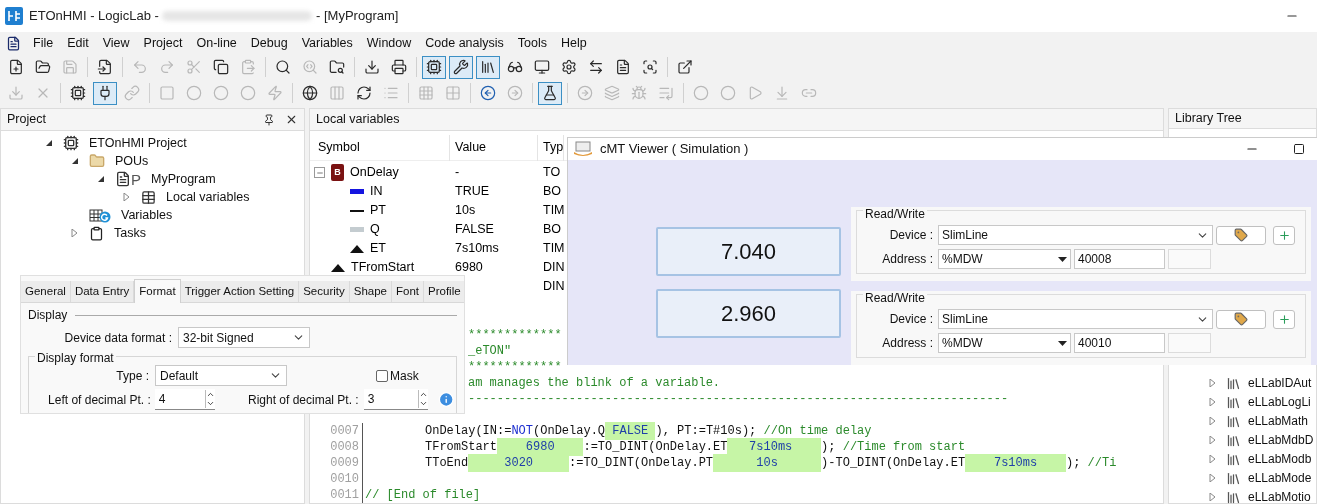 This screenshot has height=504, width=1317. What do you see at coordinates (551, 147) in the screenshot?
I see `column-header: Typ` at bounding box center [551, 147].